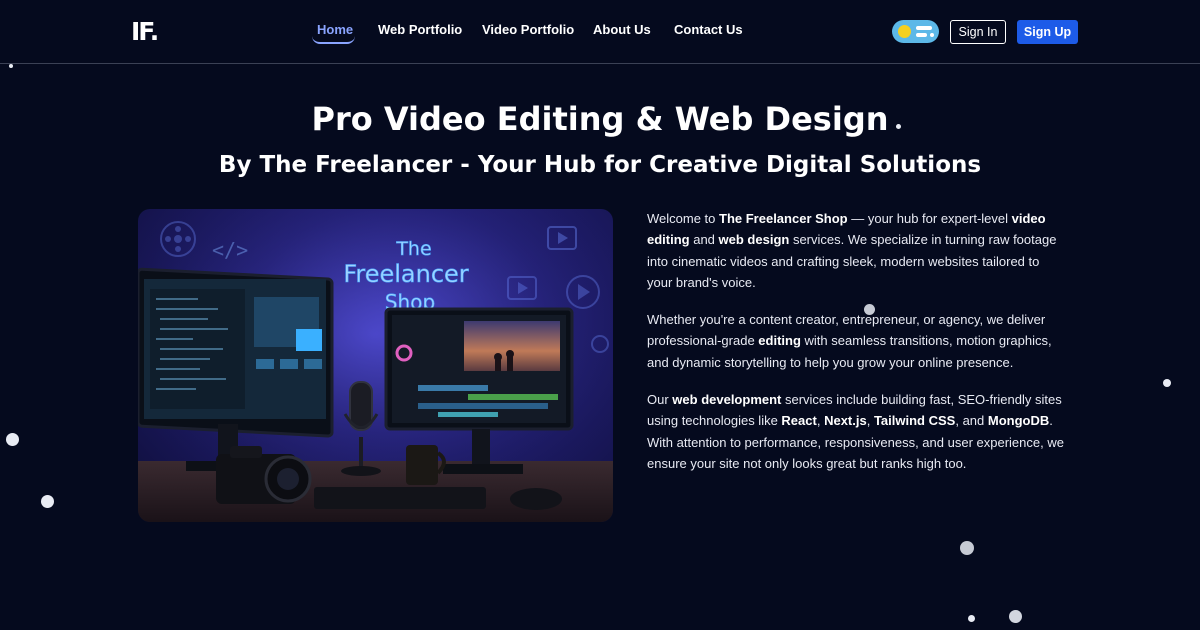 The image size is (1200, 630). Describe the element at coordinates (971, 421) in the screenshot. I see `body-text: , and` at that location.